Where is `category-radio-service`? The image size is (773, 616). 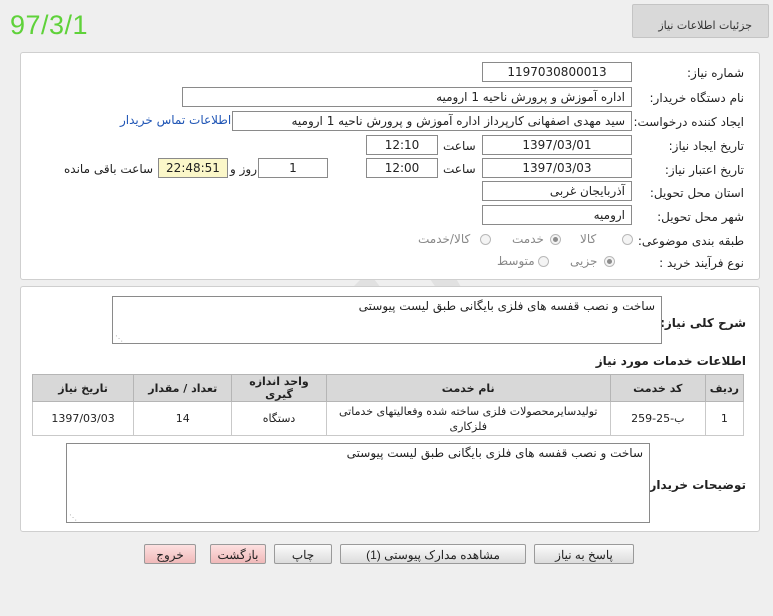
category-radio-service is located at coordinates (555, 239).